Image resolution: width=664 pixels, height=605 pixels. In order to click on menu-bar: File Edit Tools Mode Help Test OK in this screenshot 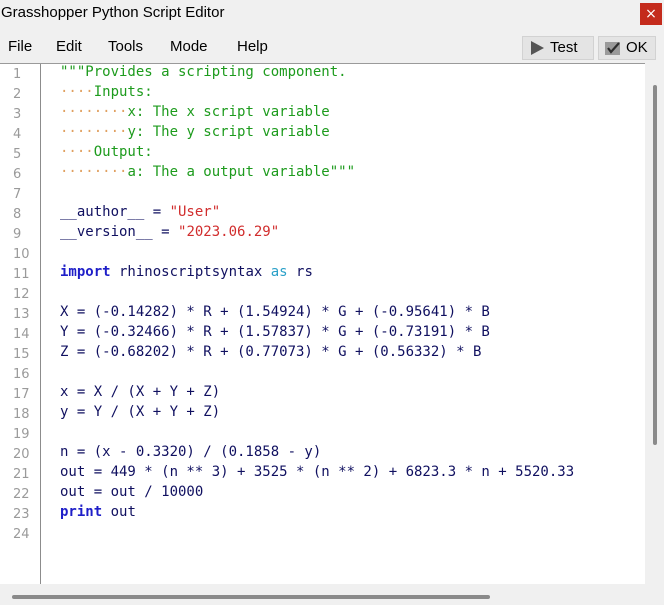, I will do `click(332, 47)`.